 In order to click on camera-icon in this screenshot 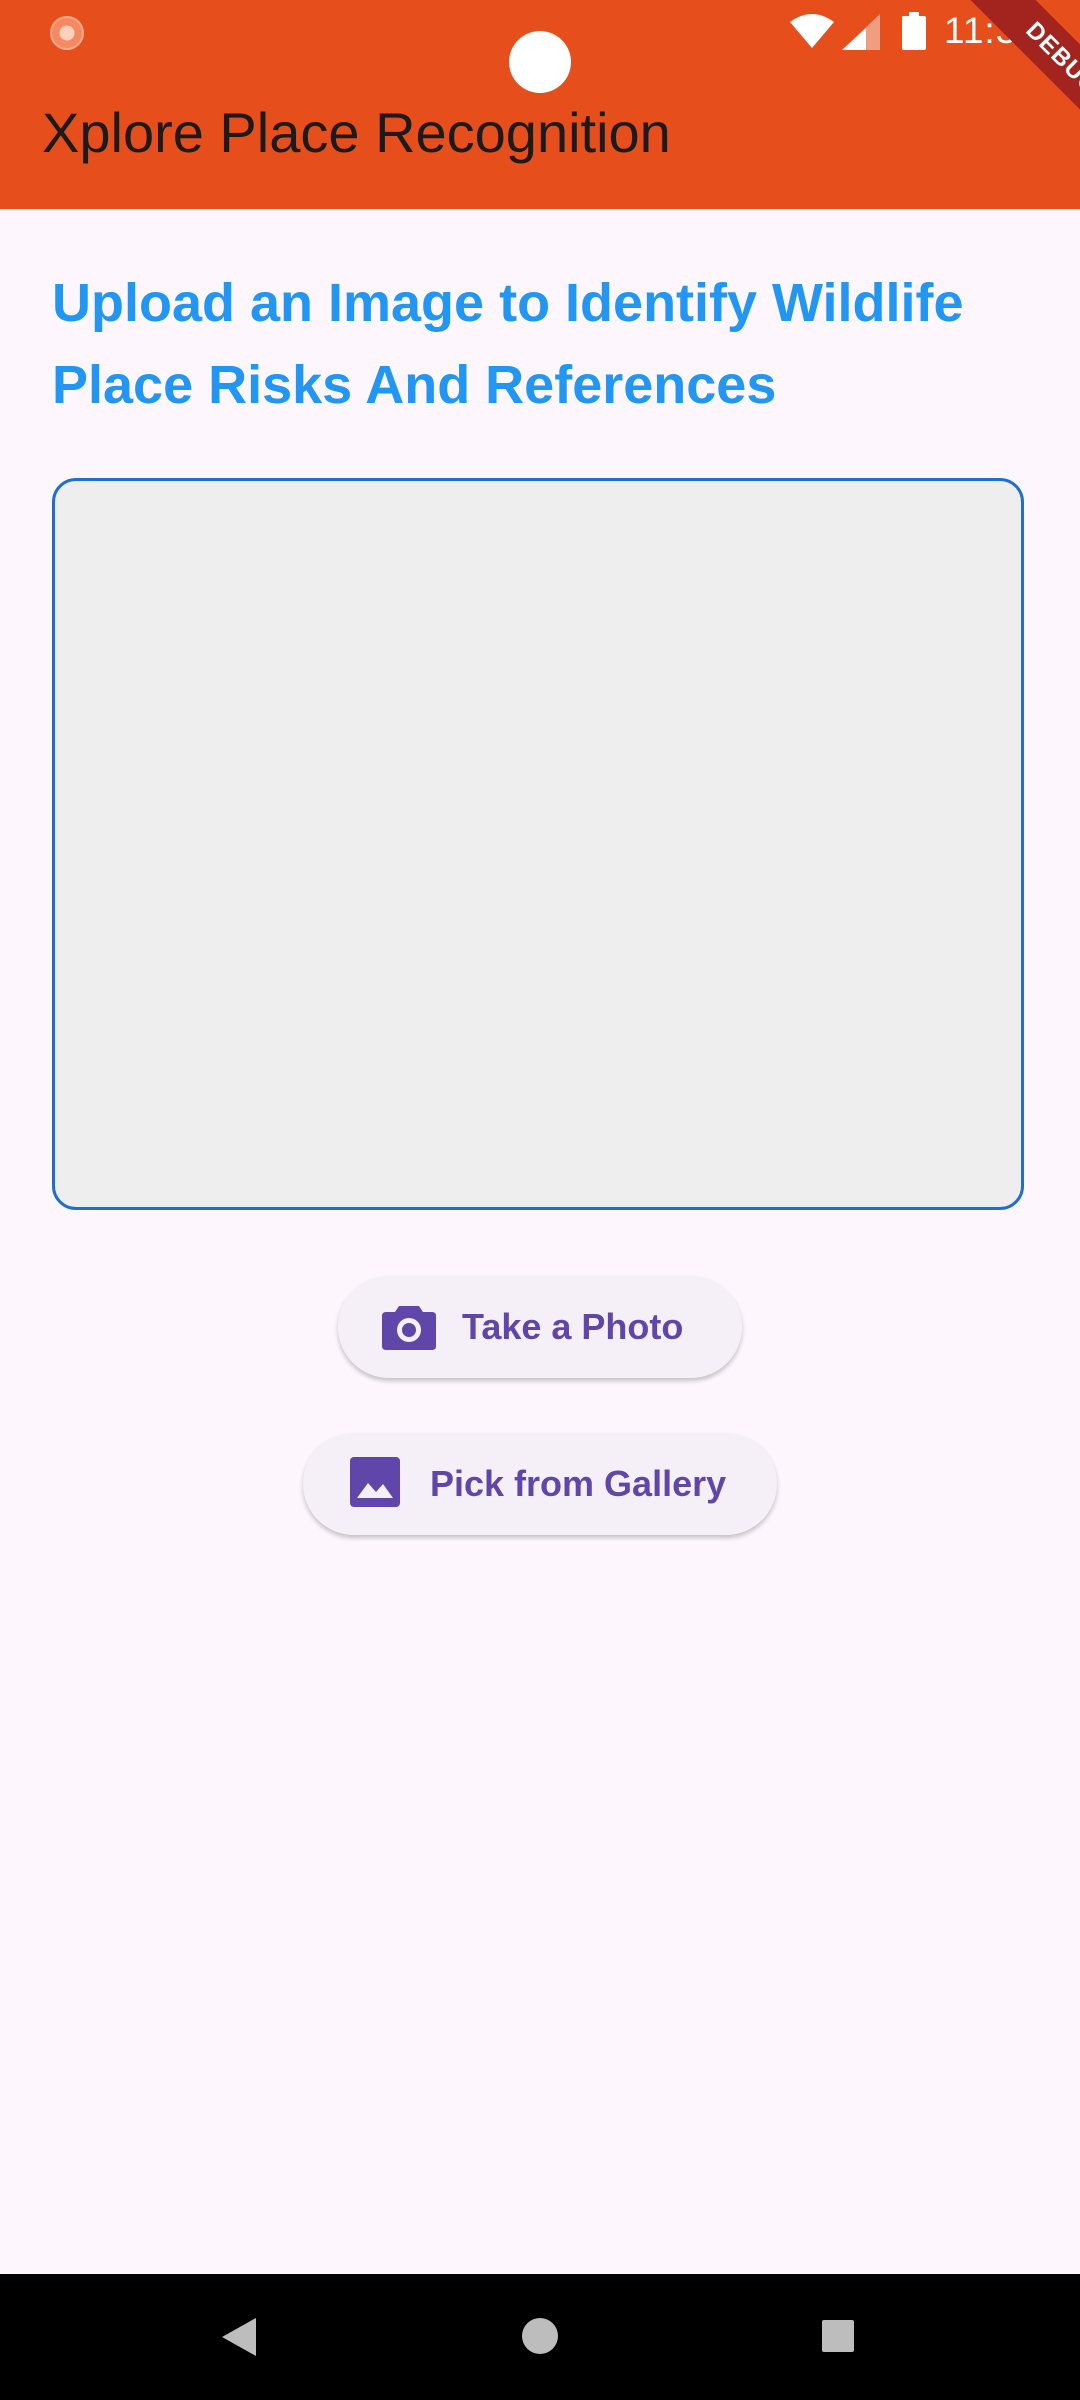, I will do `click(409, 1327)`.